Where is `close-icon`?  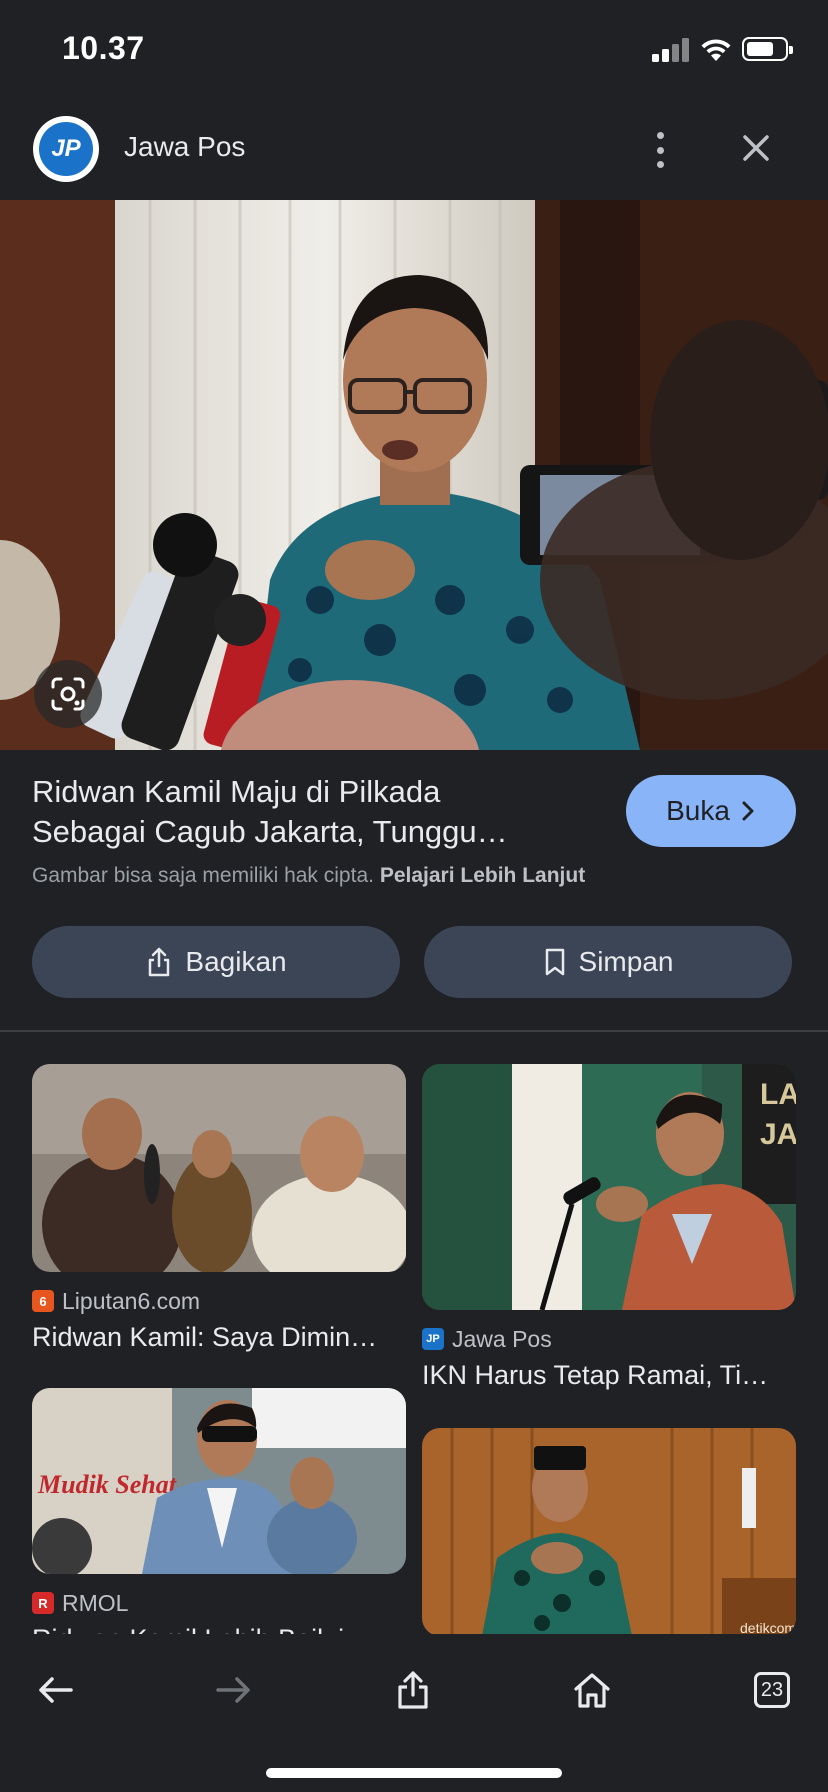 close-icon is located at coordinates (756, 148).